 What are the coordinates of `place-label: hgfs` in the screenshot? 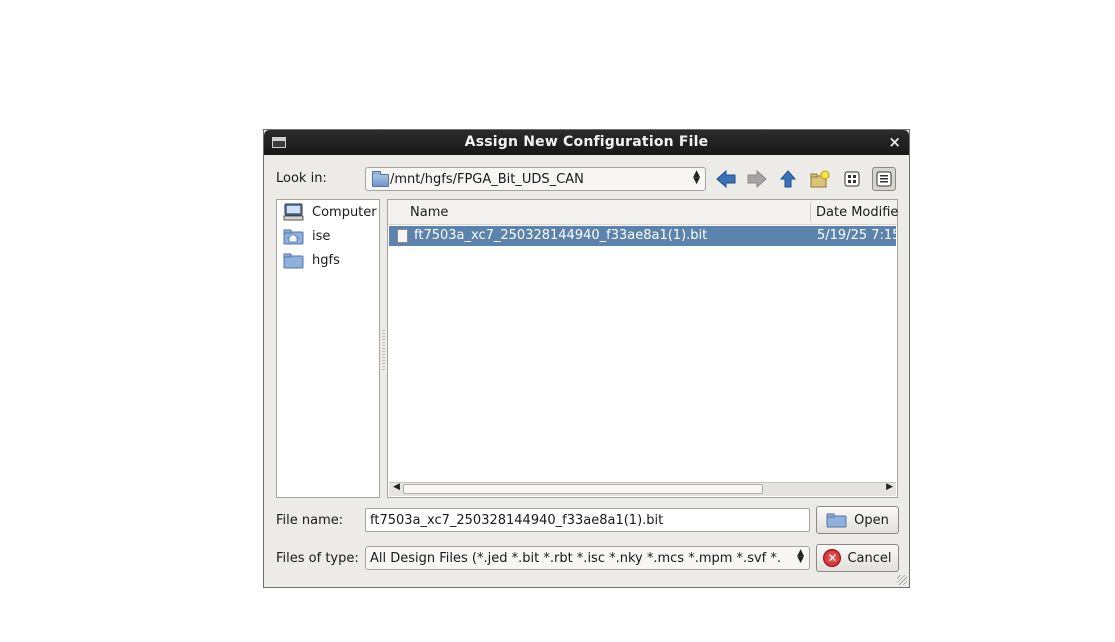 It's located at (326, 260).